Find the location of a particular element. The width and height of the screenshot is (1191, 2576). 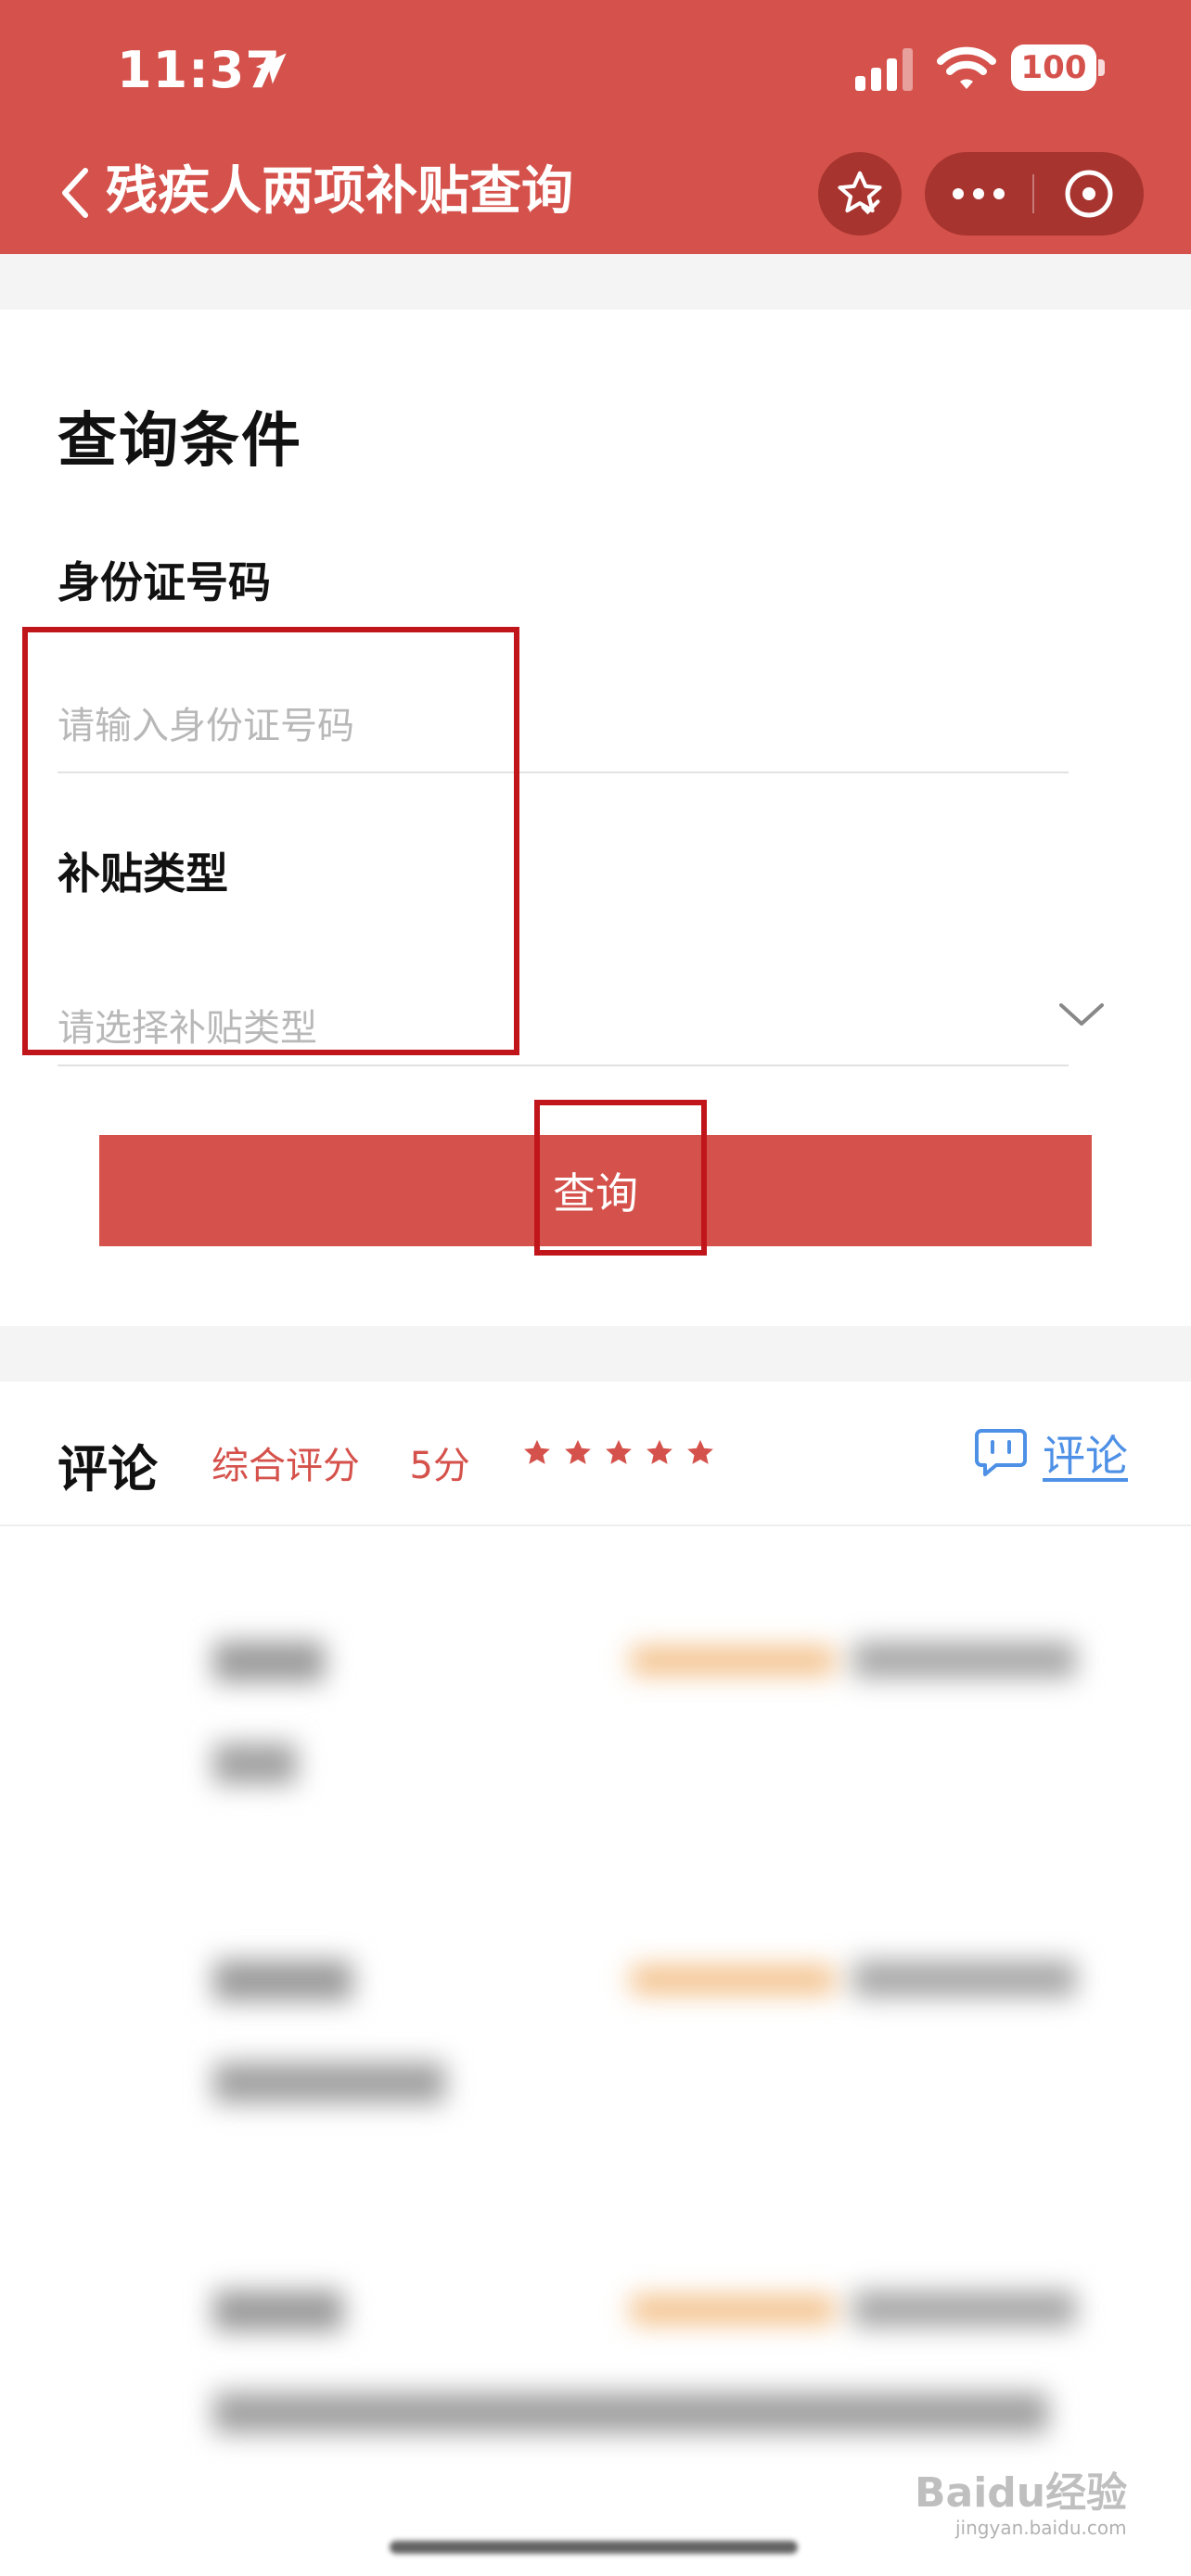

close-circle-icon is located at coordinates (1089, 194).